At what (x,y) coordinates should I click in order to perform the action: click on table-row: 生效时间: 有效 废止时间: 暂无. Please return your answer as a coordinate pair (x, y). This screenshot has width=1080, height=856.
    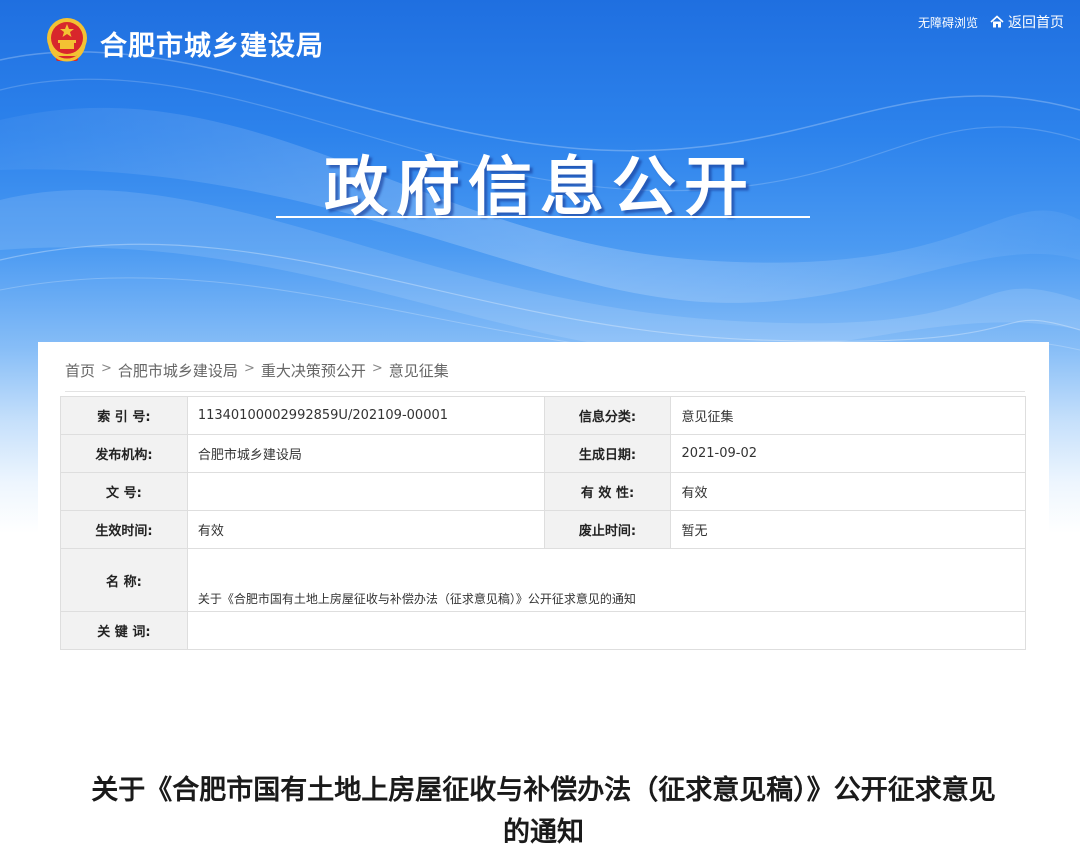
    Looking at the image, I should click on (543, 529).